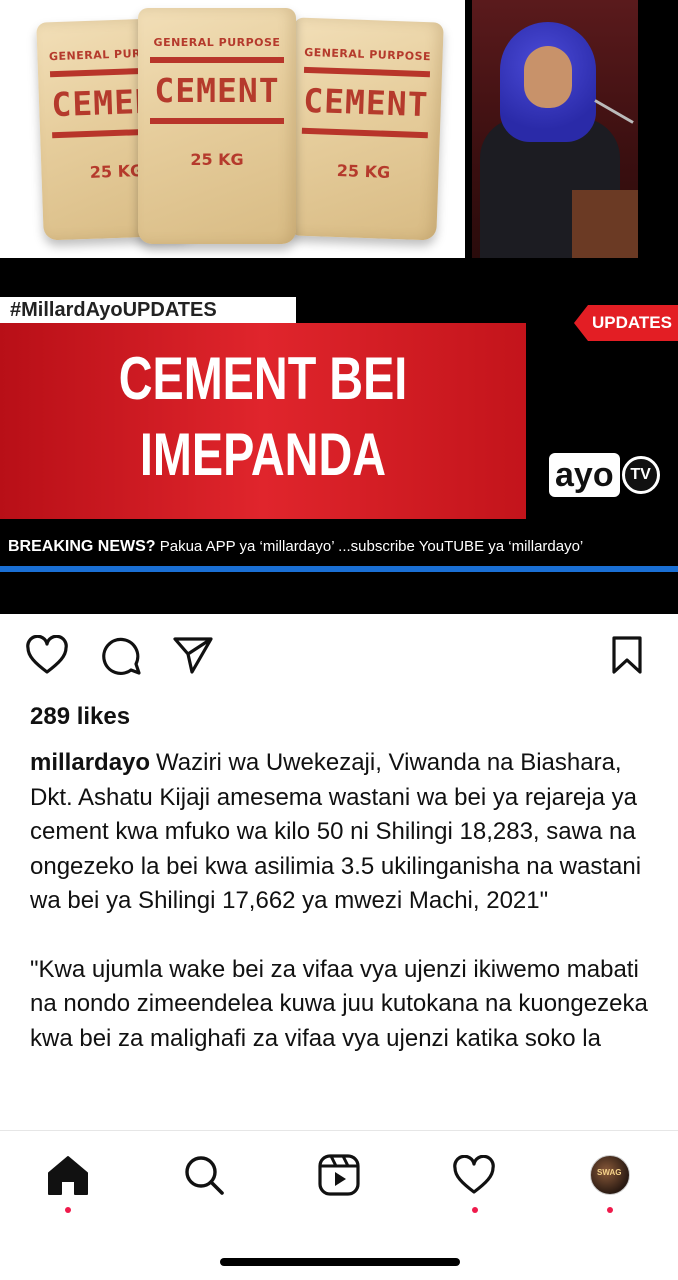  I want to click on heart-icon, so click(47, 654).